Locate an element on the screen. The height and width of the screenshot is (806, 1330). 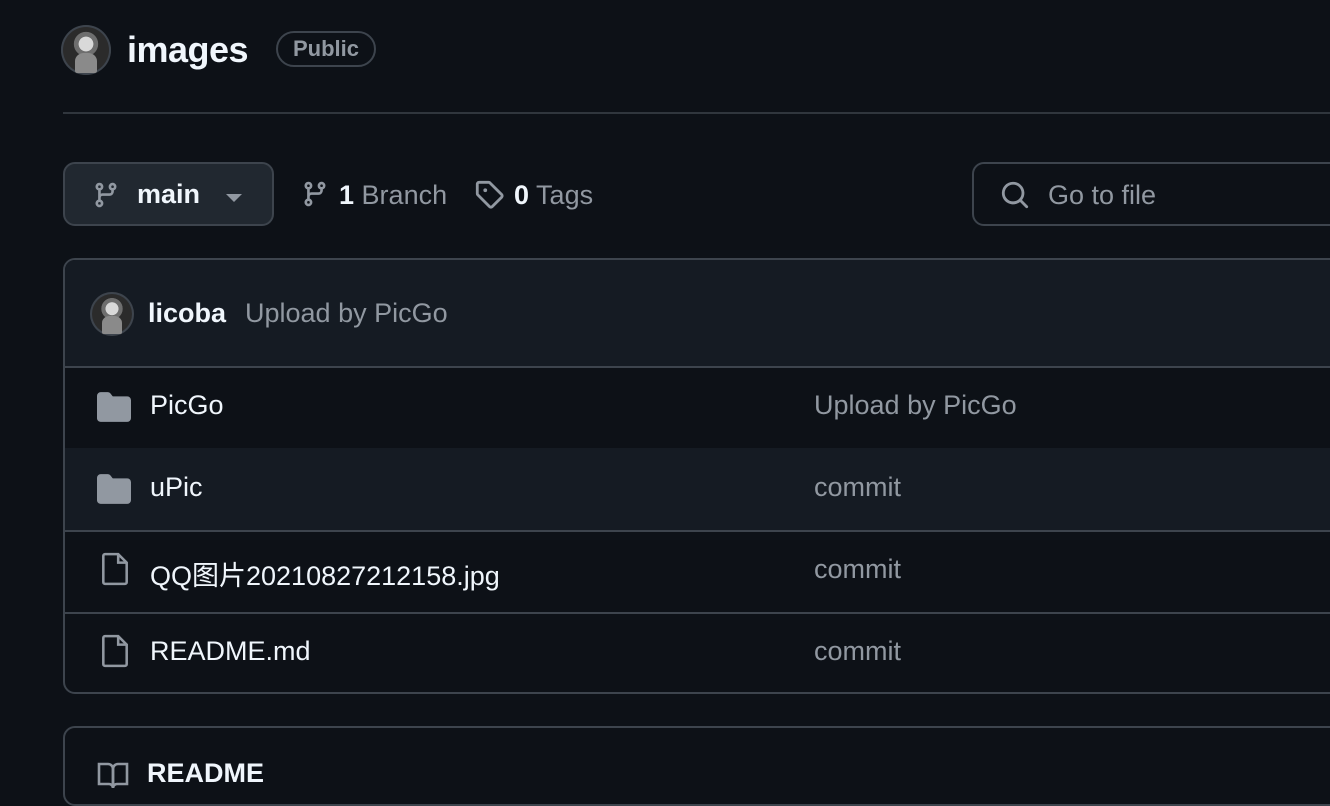
tag-label: Tags is located at coordinates (565, 195).